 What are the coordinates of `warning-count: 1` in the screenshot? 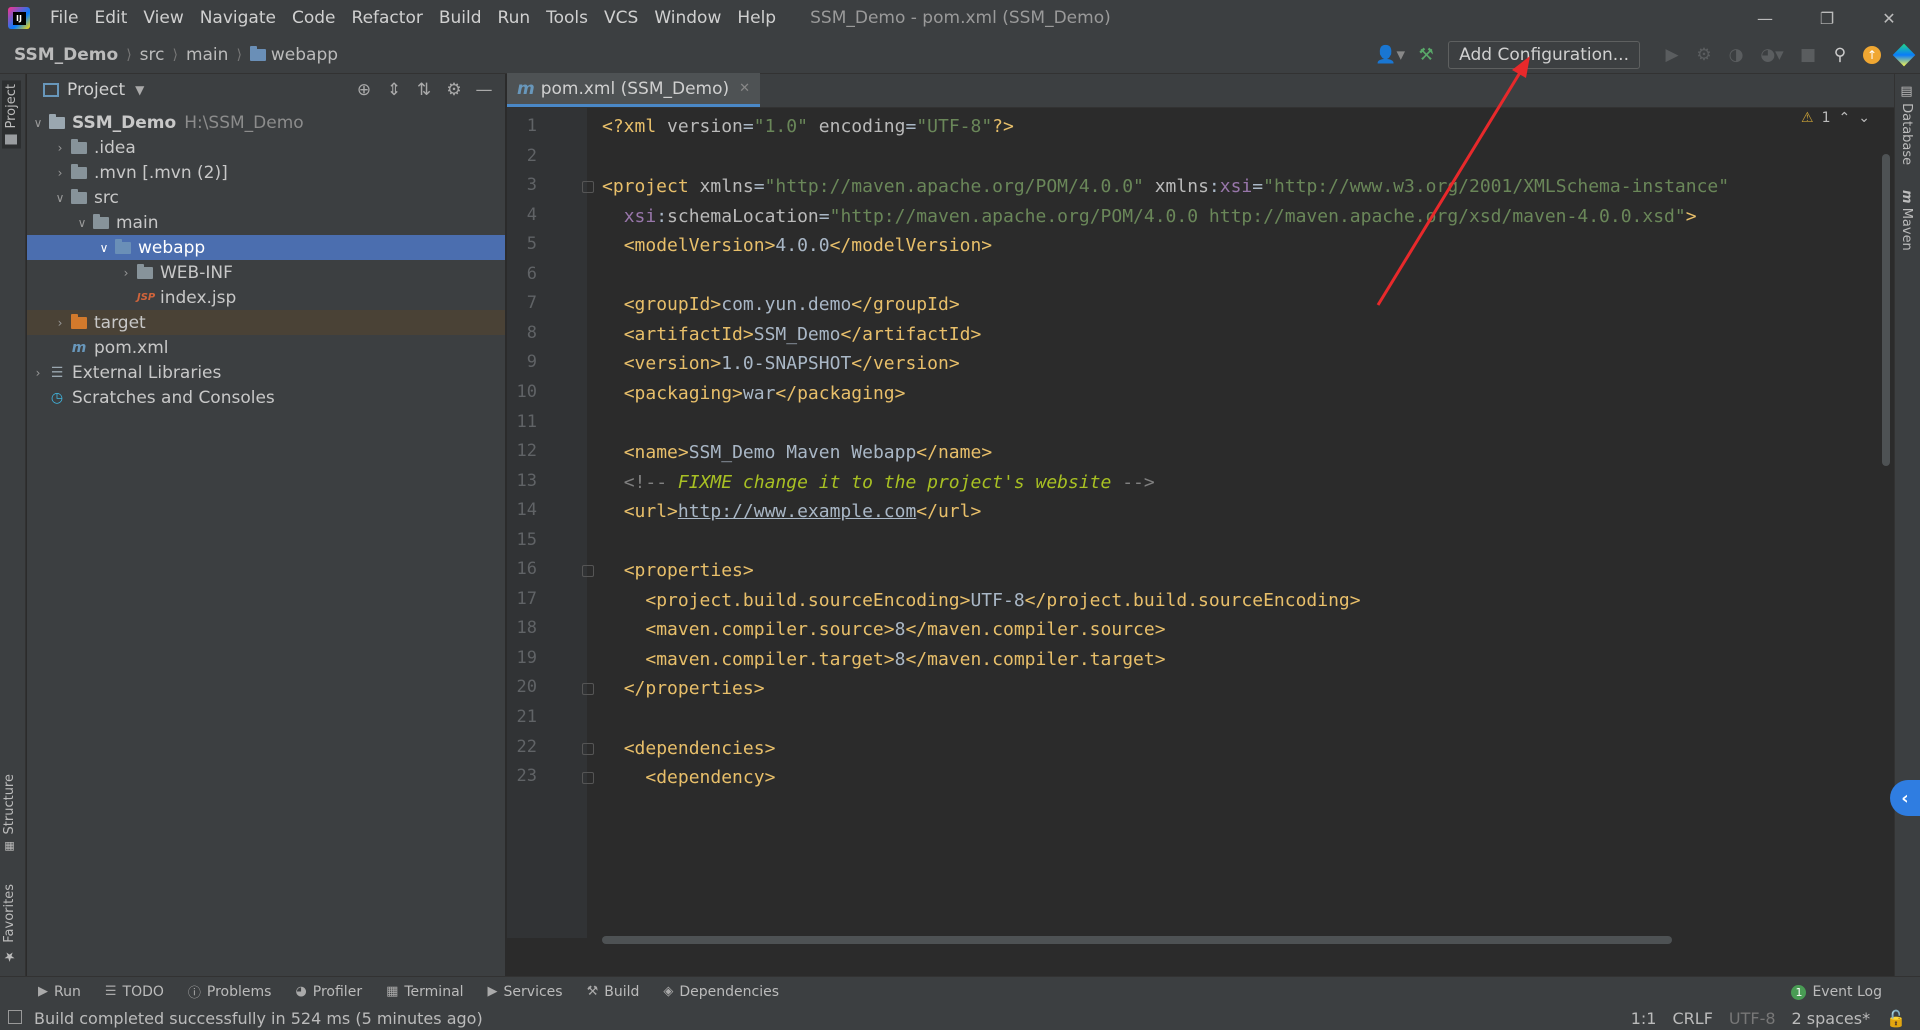 It's located at (1826, 118).